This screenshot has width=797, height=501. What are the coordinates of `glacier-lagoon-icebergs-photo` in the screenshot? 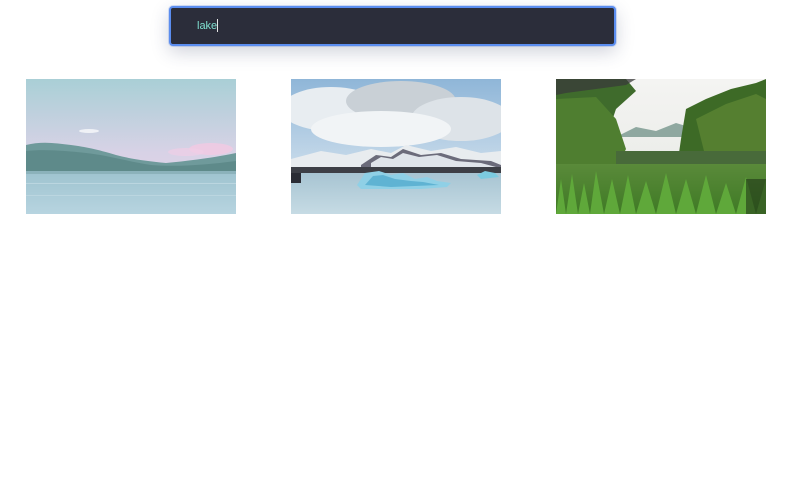 It's located at (396, 146).